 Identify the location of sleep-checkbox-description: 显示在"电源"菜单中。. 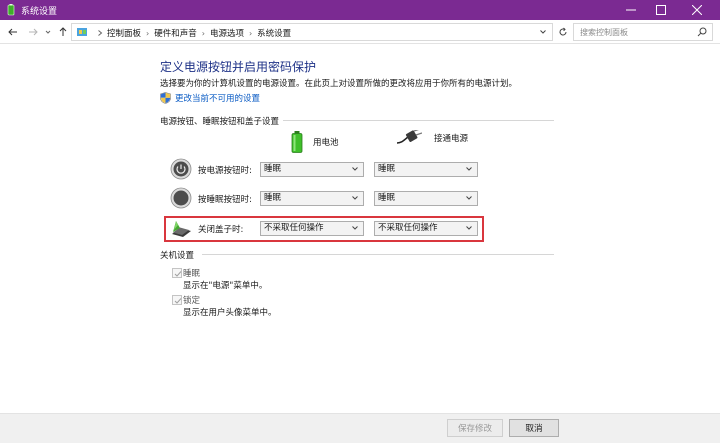
(225, 286).